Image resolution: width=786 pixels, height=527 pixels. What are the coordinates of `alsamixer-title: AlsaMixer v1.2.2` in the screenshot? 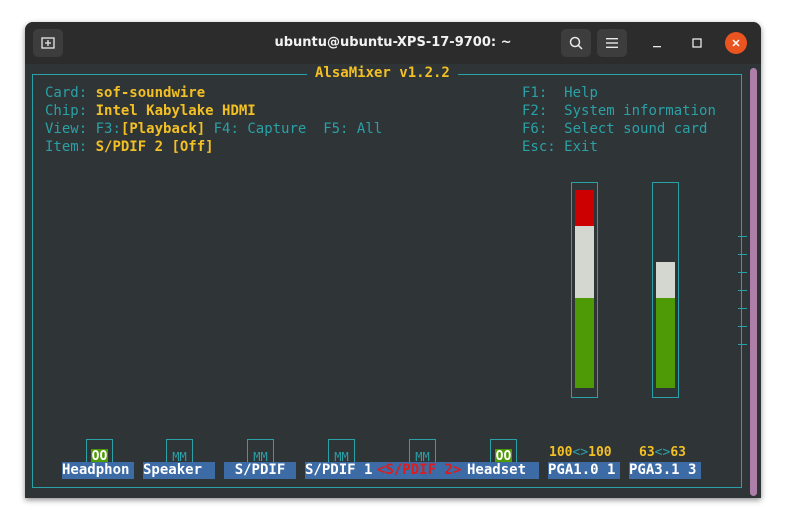 It's located at (382, 73).